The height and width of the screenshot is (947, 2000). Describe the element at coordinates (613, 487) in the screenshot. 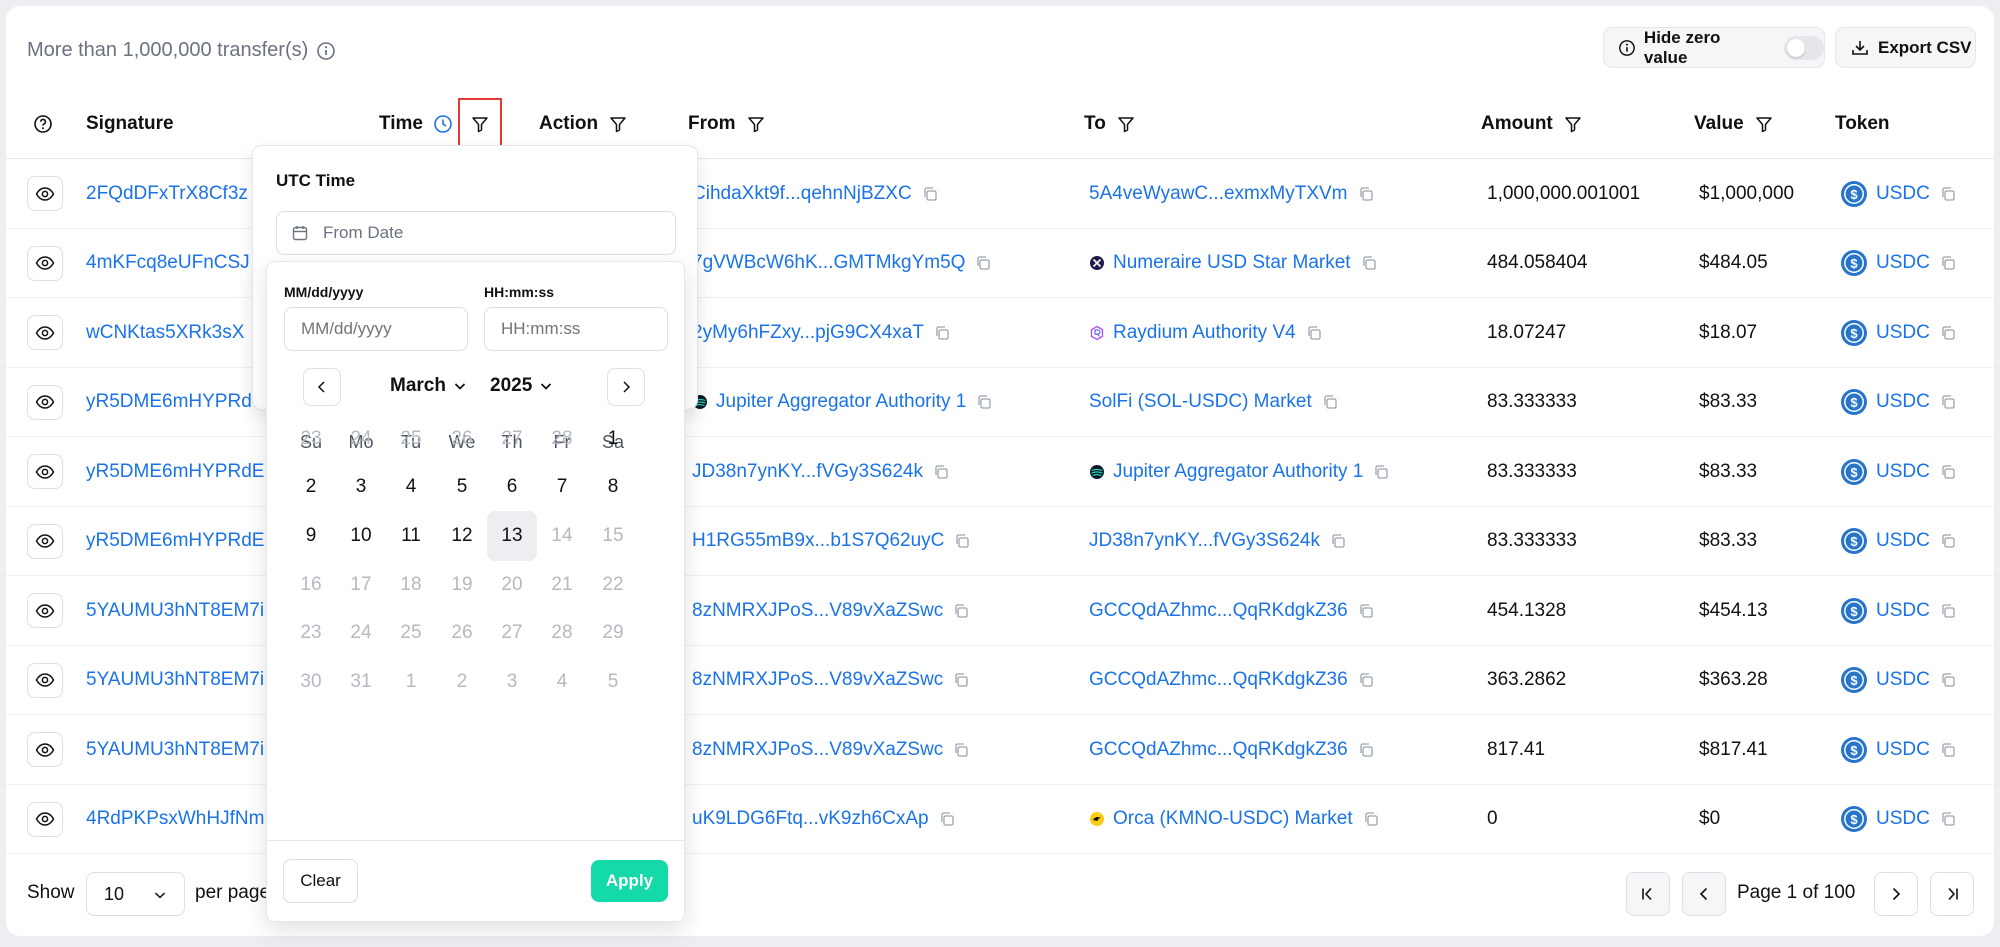

I see `calendar-day: 8` at that location.